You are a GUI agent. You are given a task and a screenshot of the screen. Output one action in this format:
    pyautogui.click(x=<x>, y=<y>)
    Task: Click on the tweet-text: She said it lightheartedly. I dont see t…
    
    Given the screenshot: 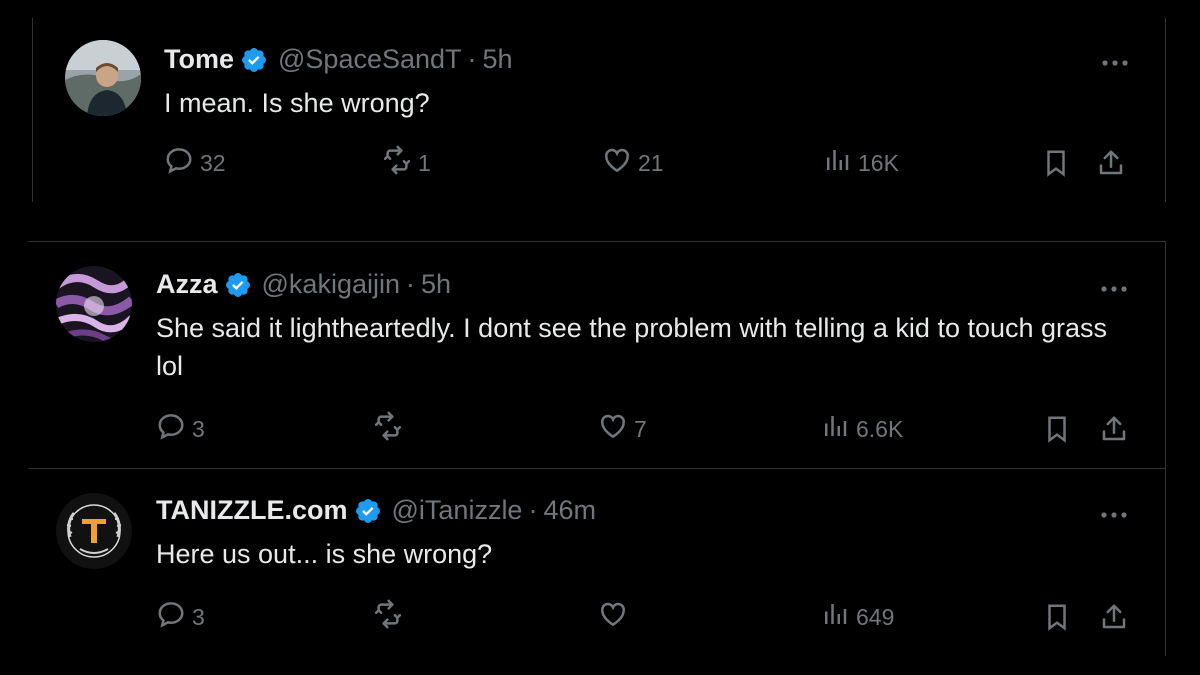 What is the action you would take?
    pyautogui.click(x=632, y=347)
    